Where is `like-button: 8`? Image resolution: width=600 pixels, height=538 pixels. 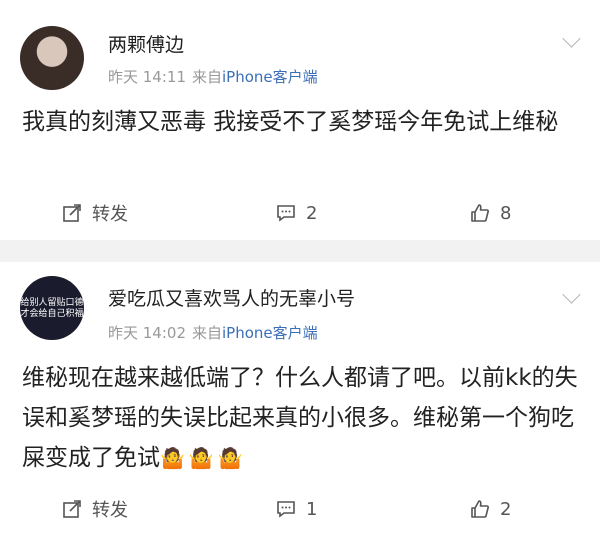
like-button: 8 is located at coordinates (490, 213).